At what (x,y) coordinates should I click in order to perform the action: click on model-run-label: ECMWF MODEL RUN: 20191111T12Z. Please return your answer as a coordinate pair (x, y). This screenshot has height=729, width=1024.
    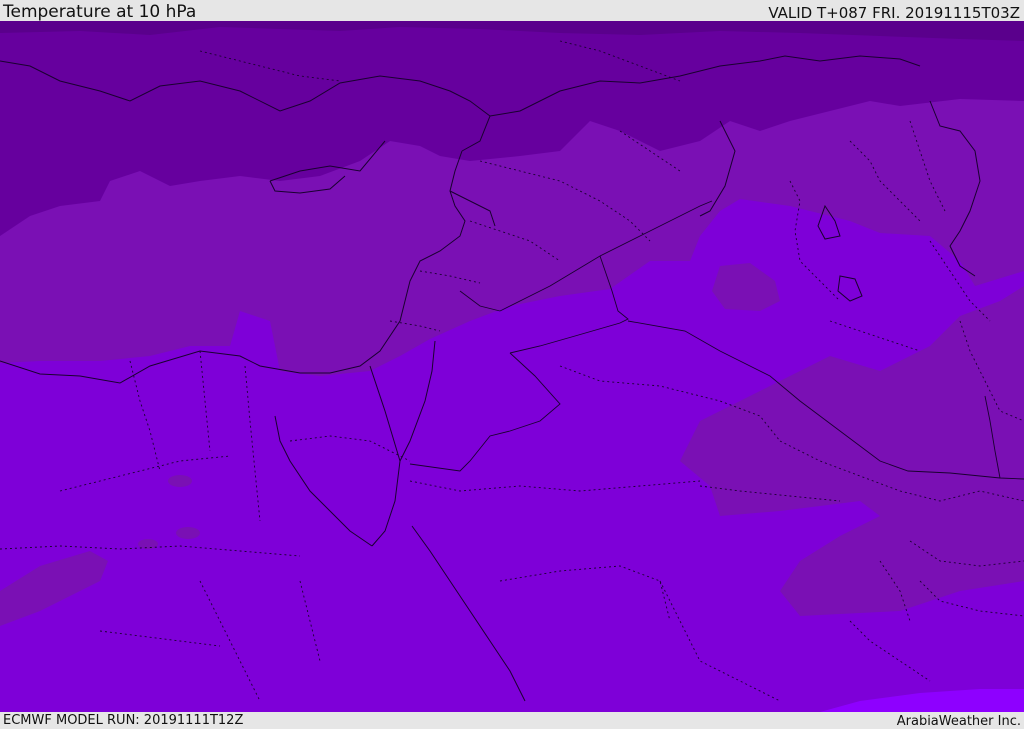
    Looking at the image, I should click on (123, 720).